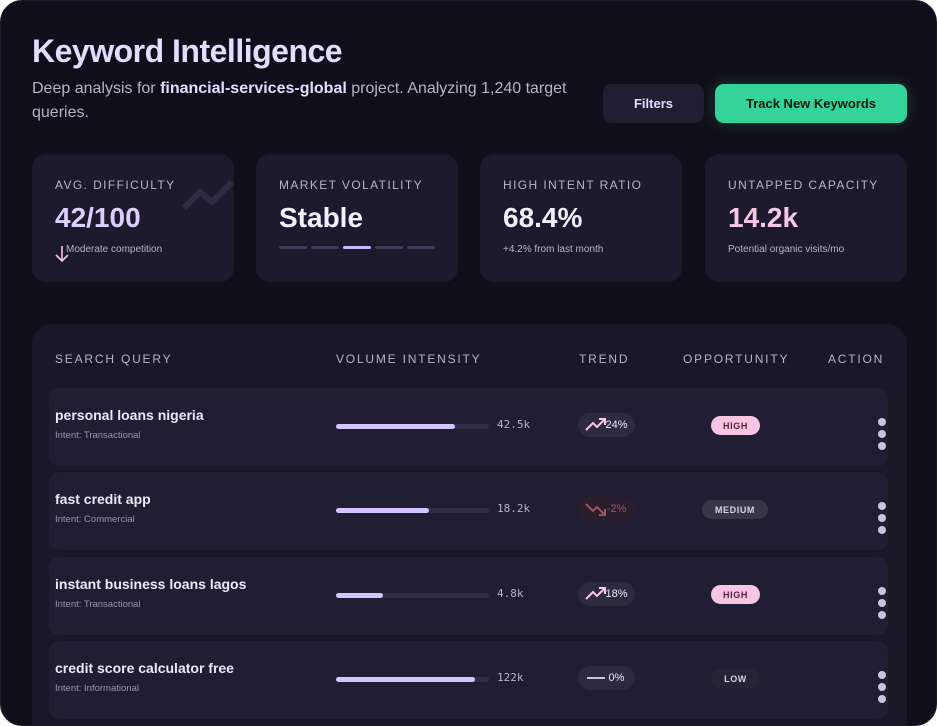 This screenshot has height=726, width=937. I want to click on query-name: instant business loans lagos, so click(151, 584).